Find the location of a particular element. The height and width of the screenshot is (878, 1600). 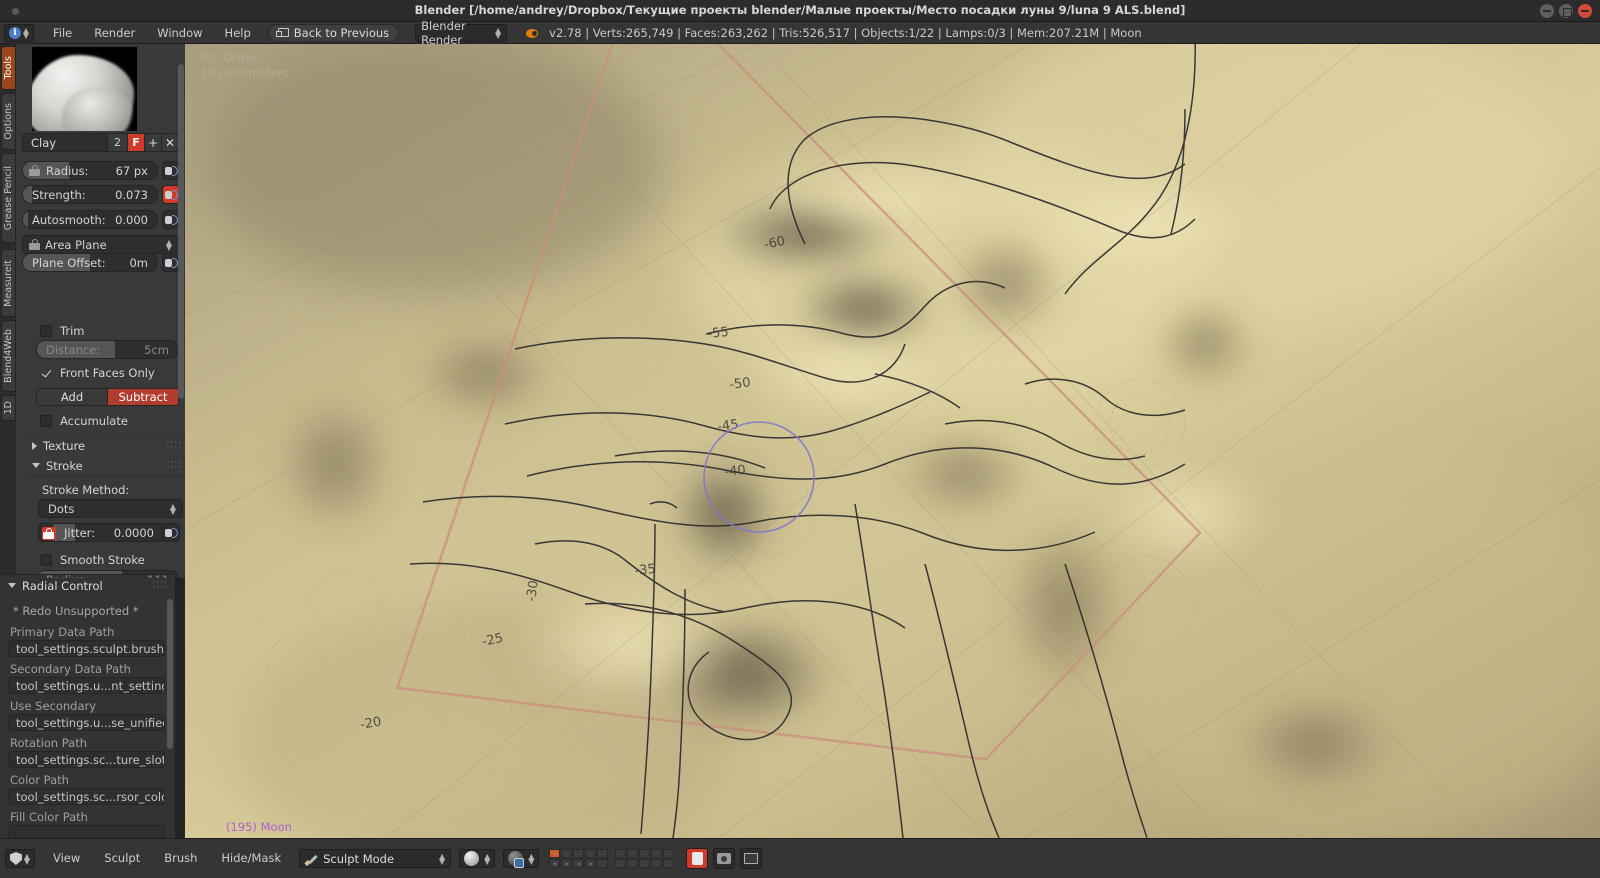

jitter-slider: Jitter: 0.0000 is located at coordinates (101, 532).